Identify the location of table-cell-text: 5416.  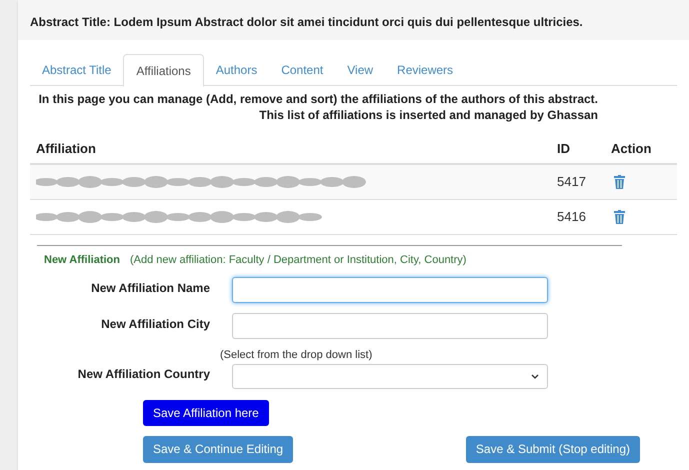
(572, 217).